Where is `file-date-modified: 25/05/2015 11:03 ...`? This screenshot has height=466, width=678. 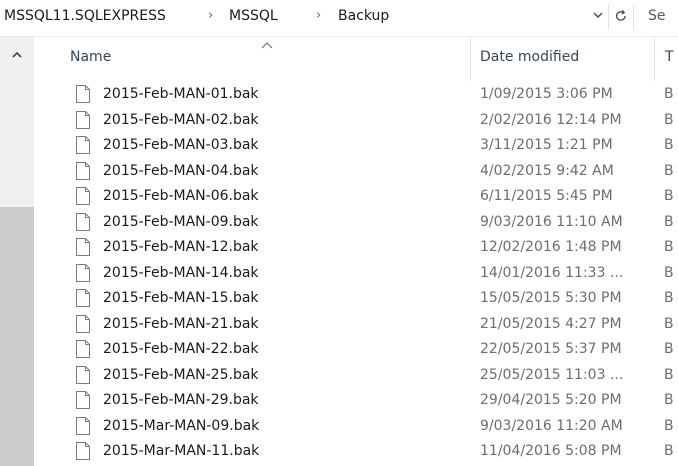 file-date-modified: 25/05/2015 11:03 ... is located at coordinates (552, 374).